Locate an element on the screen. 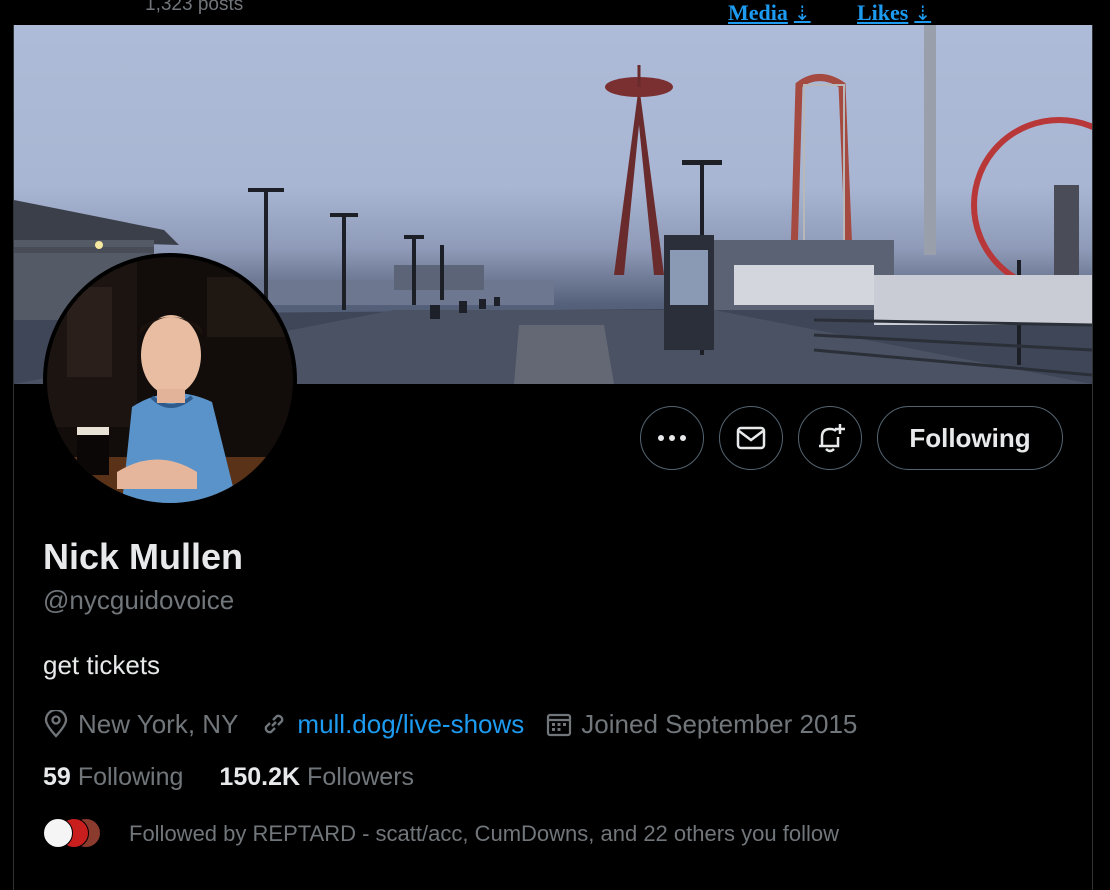 The image size is (1110, 890). tab-likes-label: Likes is located at coordinates (883, 12).